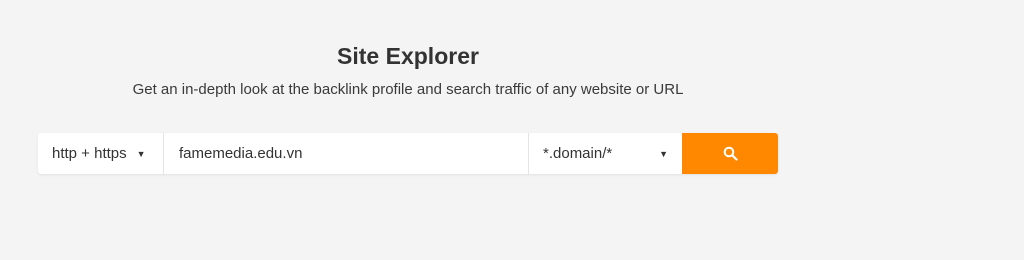  I want to click on page-title: Site Explorer, so click(408, 56).